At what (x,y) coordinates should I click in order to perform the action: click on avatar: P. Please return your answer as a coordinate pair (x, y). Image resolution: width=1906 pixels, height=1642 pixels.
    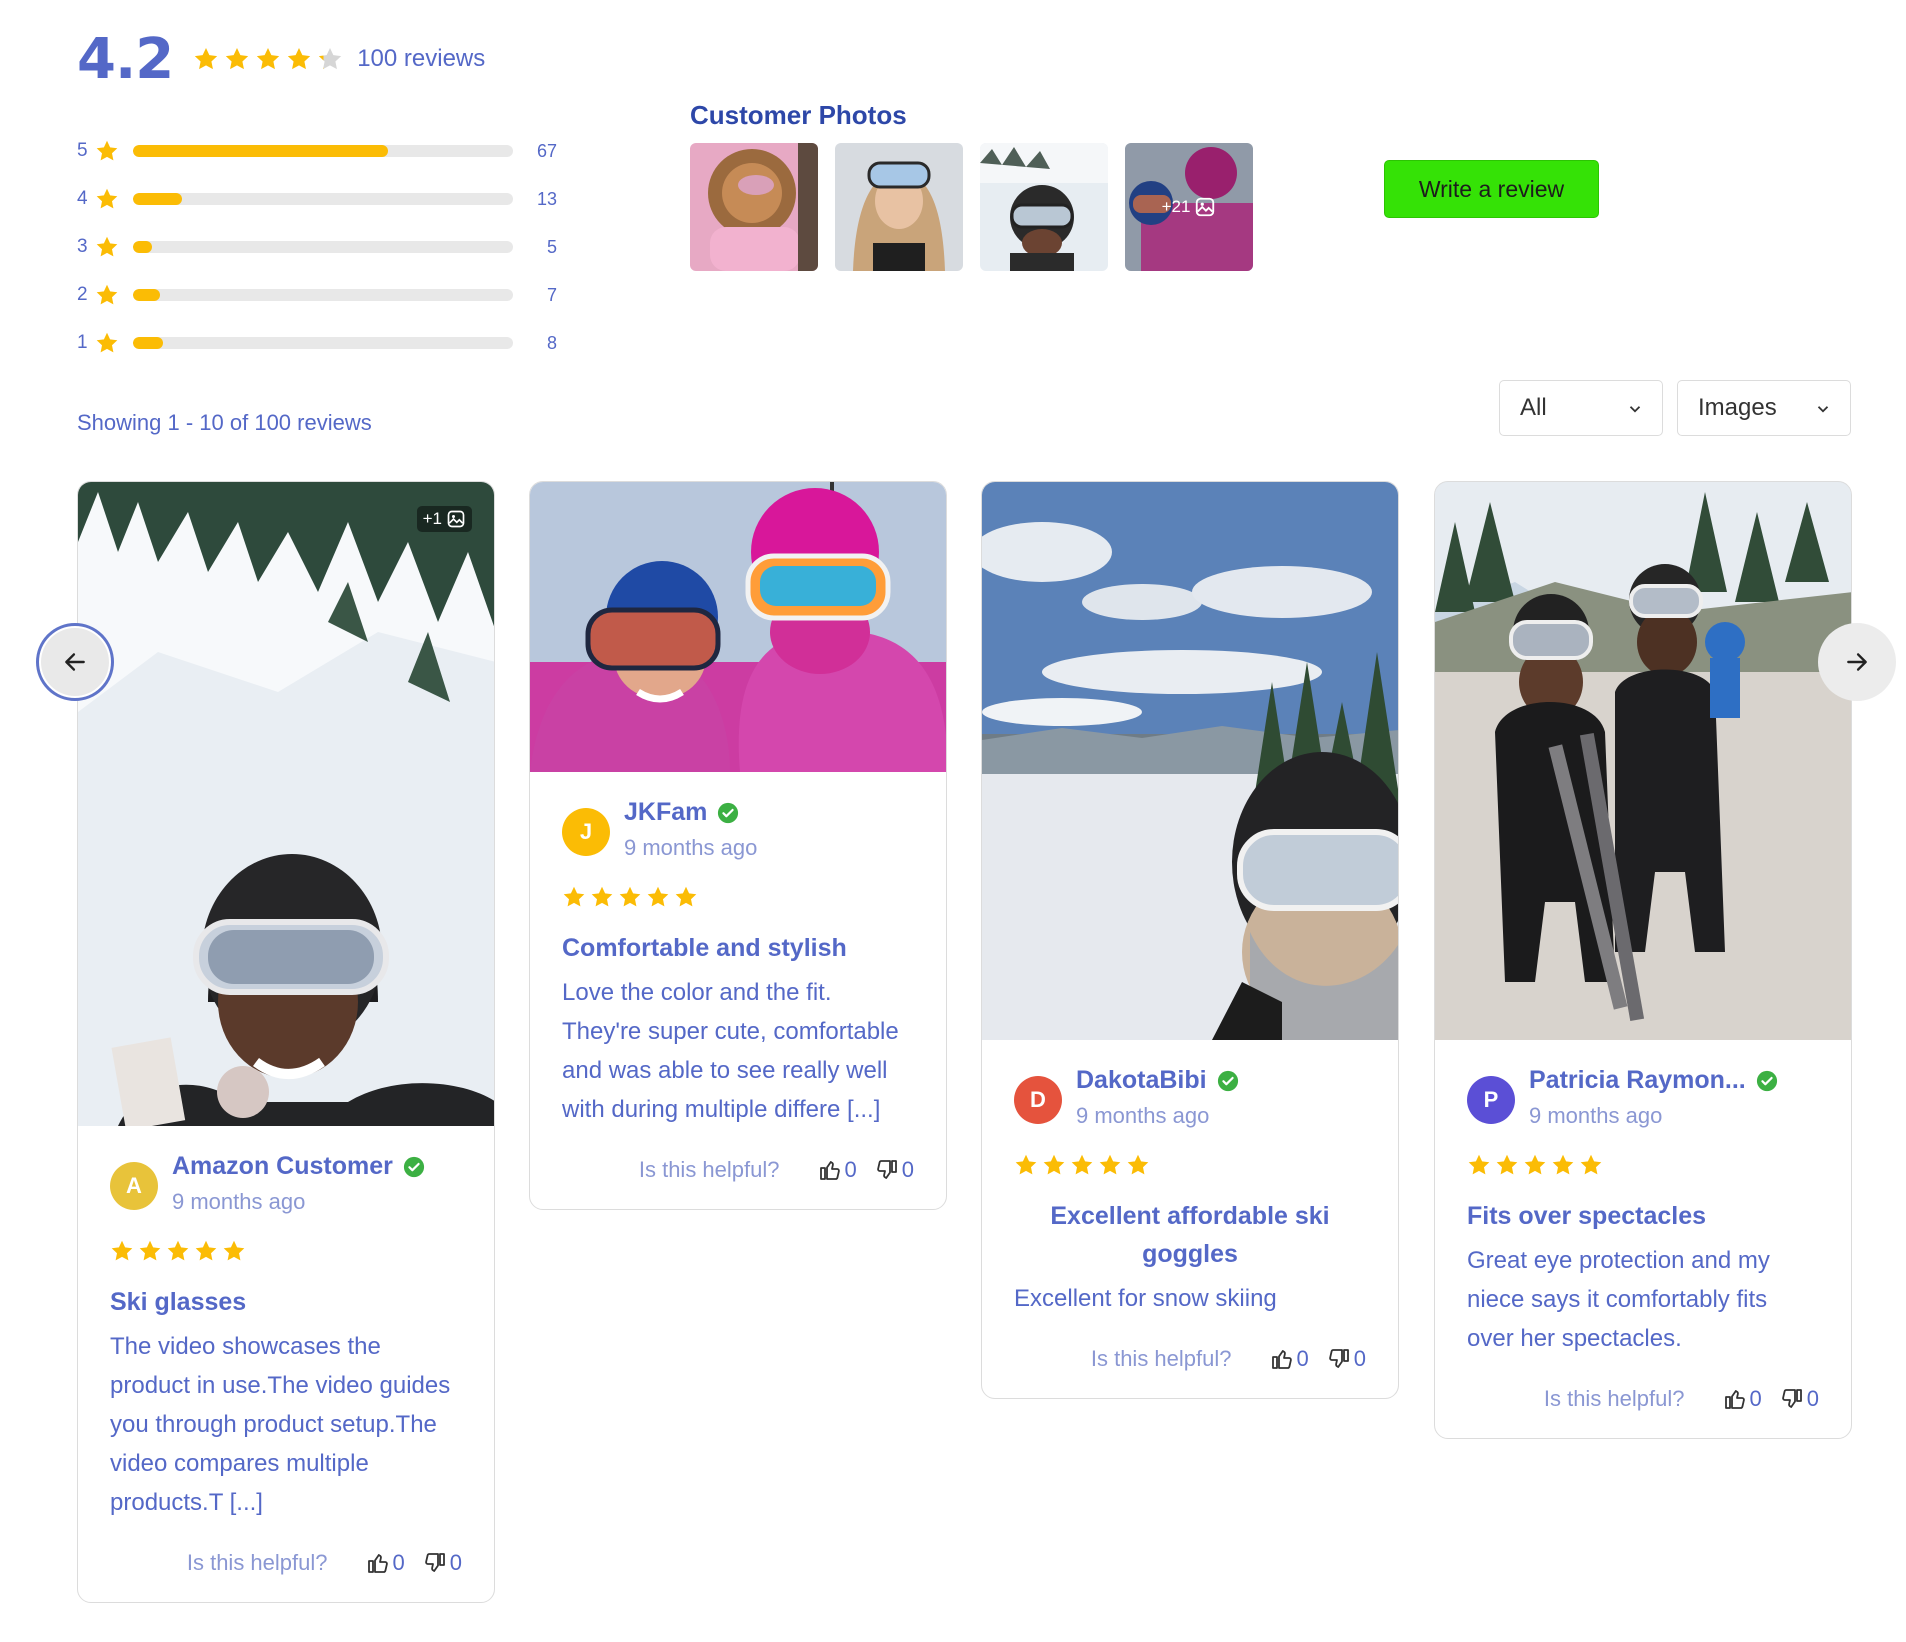
    Looking at the image, I should click on (1491, 1100).